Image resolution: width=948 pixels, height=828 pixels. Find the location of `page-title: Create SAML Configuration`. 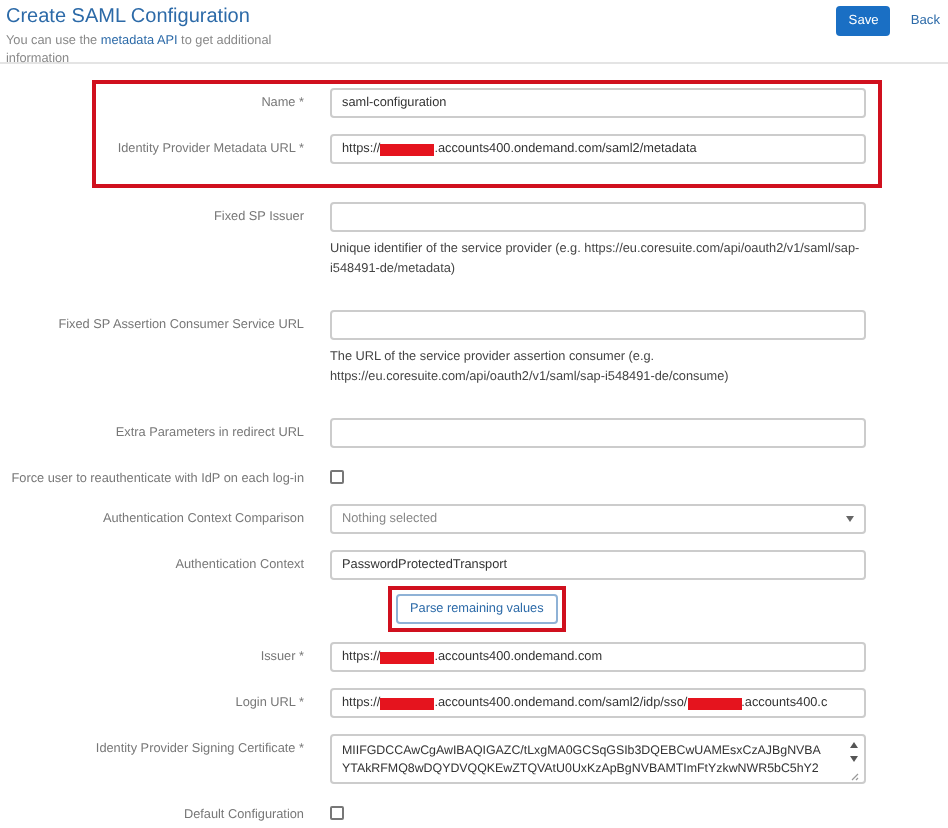

page-title: Create SAML Configuration is located at coordinates (129, 18).